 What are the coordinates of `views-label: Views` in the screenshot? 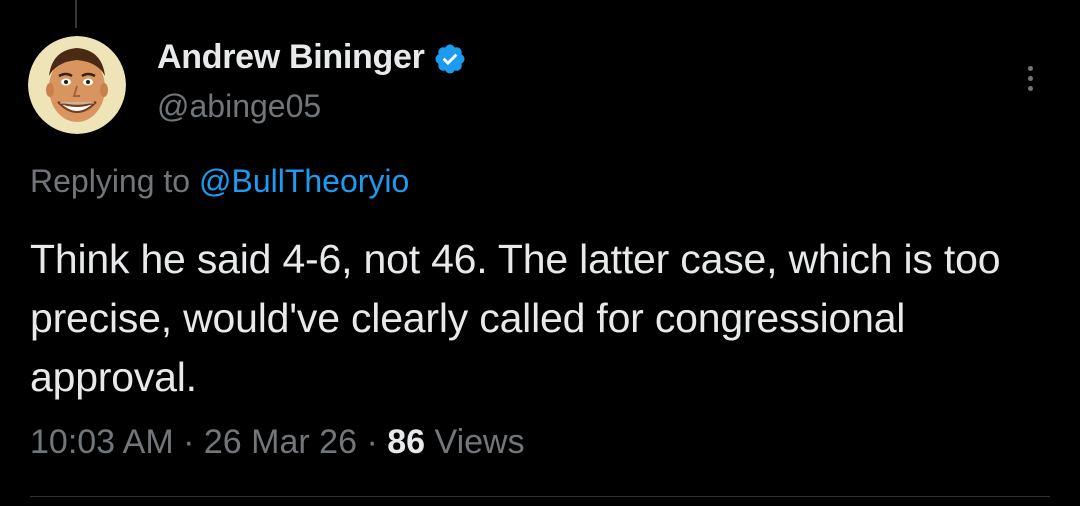 It's located at (479, 442).